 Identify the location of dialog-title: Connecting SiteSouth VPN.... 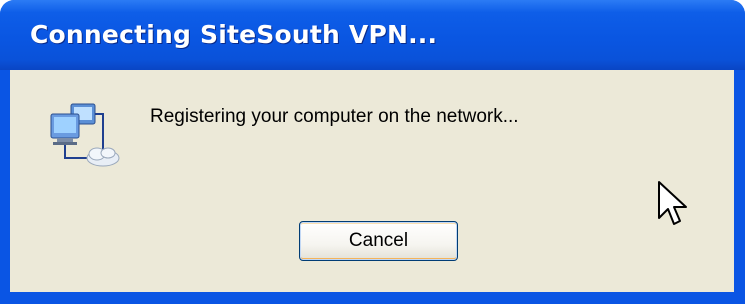
(234, 34).